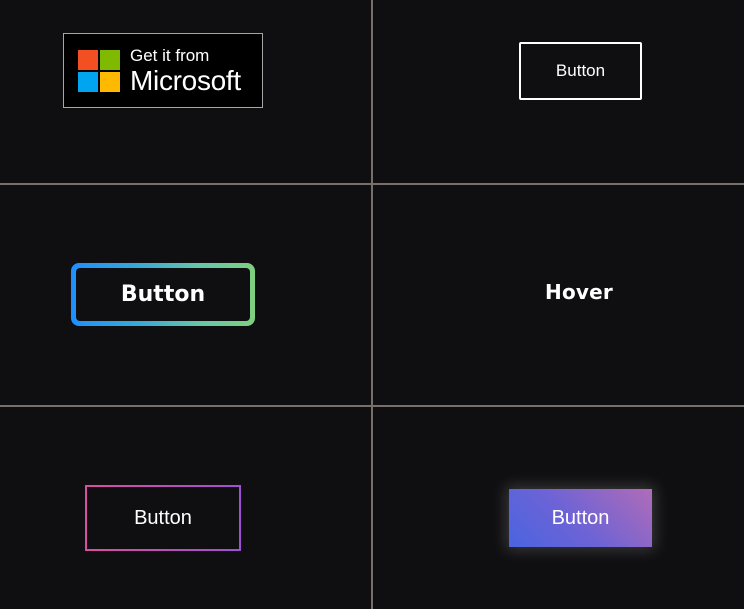 This screenshot has height=609, width=744. I want to click on outline-button: Button, so click(580, 71).